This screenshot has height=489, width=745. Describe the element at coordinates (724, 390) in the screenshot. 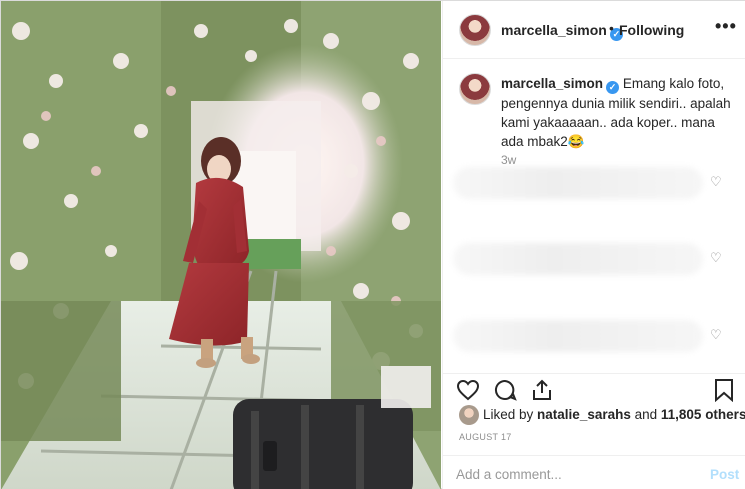

I see `bookmark-icon` at that location.